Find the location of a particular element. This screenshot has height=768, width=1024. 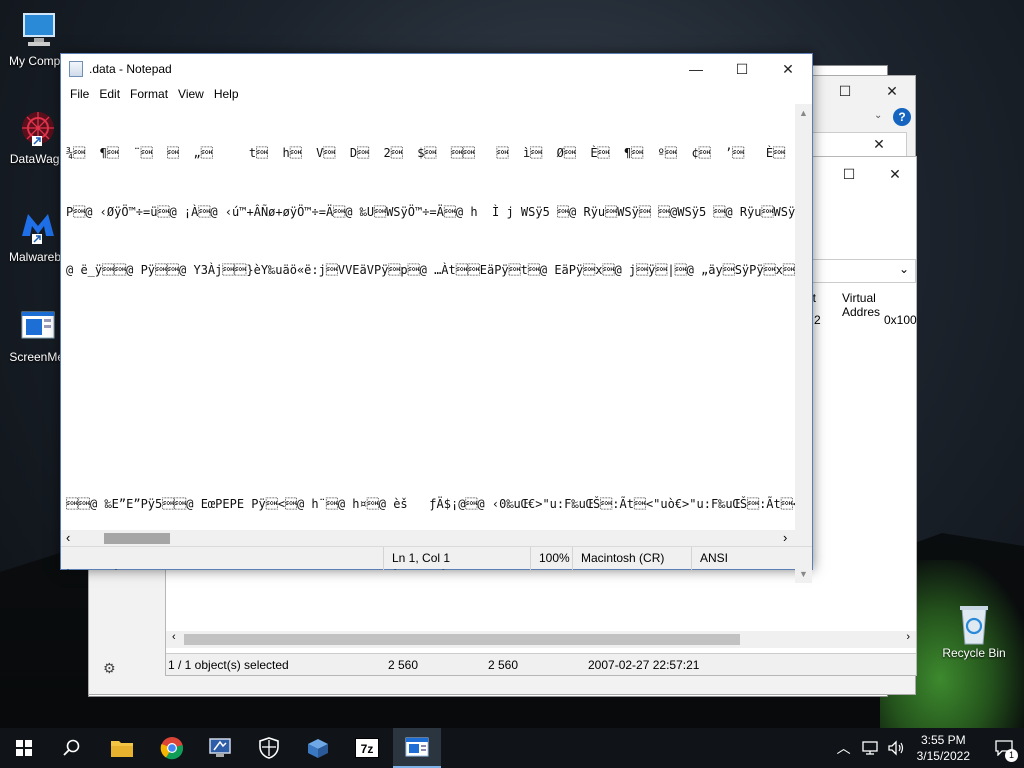

settings-gear-icon: ⚙ is located at coordinates (109, 668).